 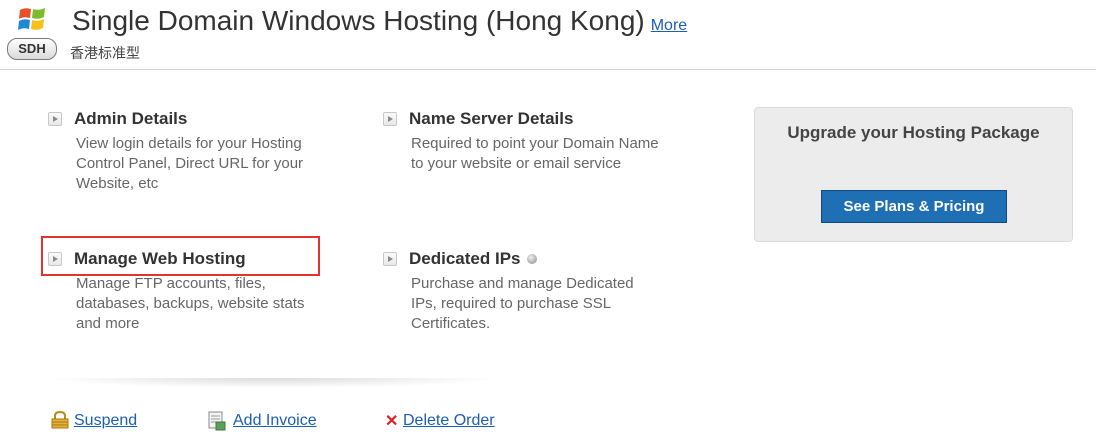 I want to click on section-title: Dedicated IPs, so click(x=465, y=258).